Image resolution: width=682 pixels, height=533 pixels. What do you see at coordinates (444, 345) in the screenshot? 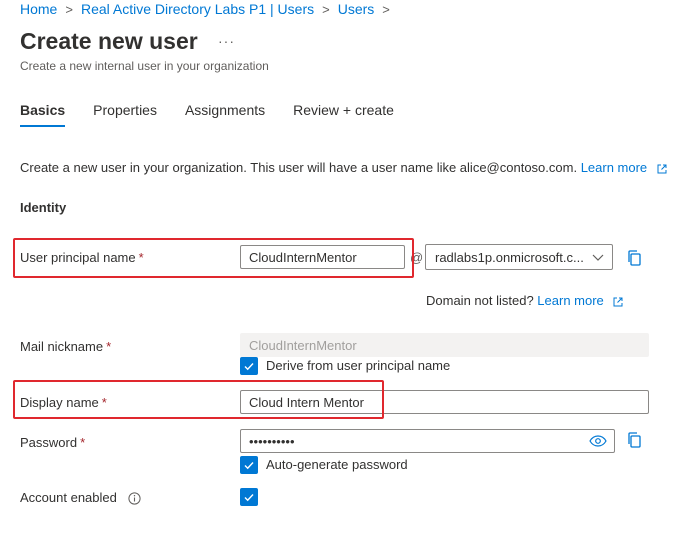
I see `mail-nickname-input` at bounding box center [444, 345].